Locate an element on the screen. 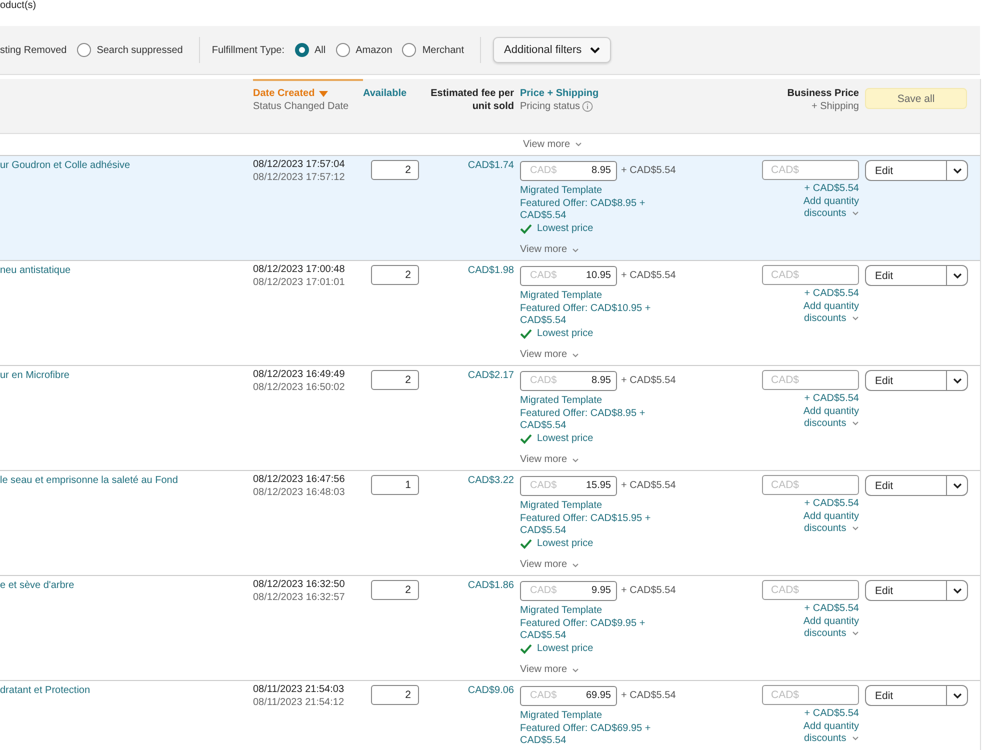  fulfillment-option-label: All is located at coordinates (320, 50).